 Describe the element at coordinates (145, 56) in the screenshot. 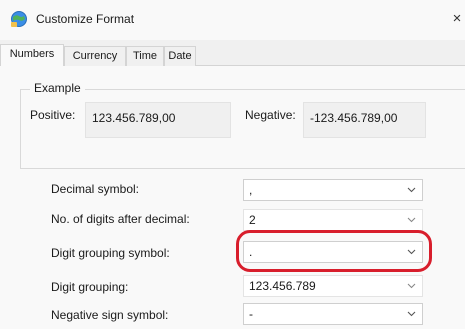

I see `tab-time: Time` at that location.